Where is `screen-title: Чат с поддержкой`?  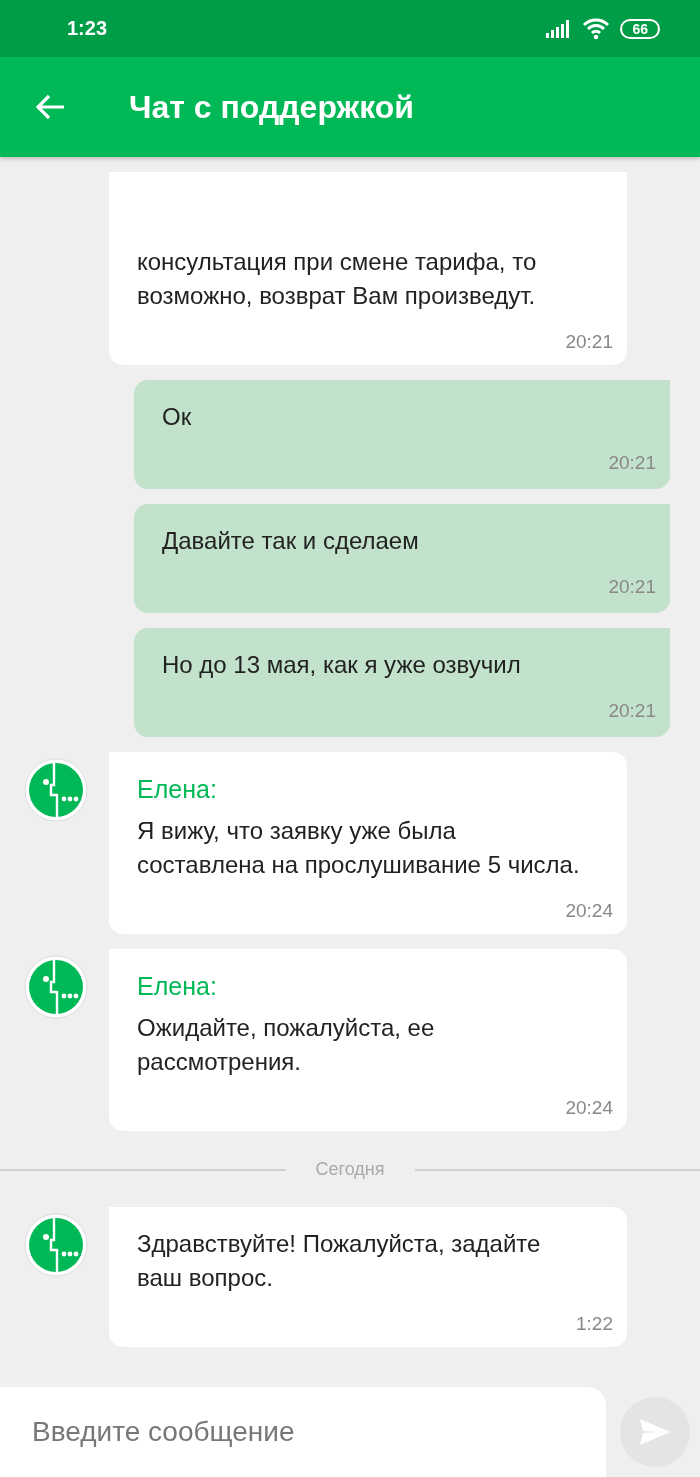
screen-title: Чат с поддержкой is located at coordinates (272, 107).